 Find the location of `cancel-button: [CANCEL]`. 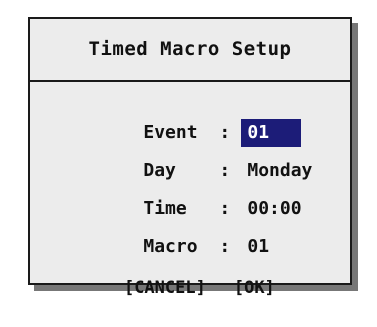

cancel-button: [CANCEL] is located at coordinates (165, 288).